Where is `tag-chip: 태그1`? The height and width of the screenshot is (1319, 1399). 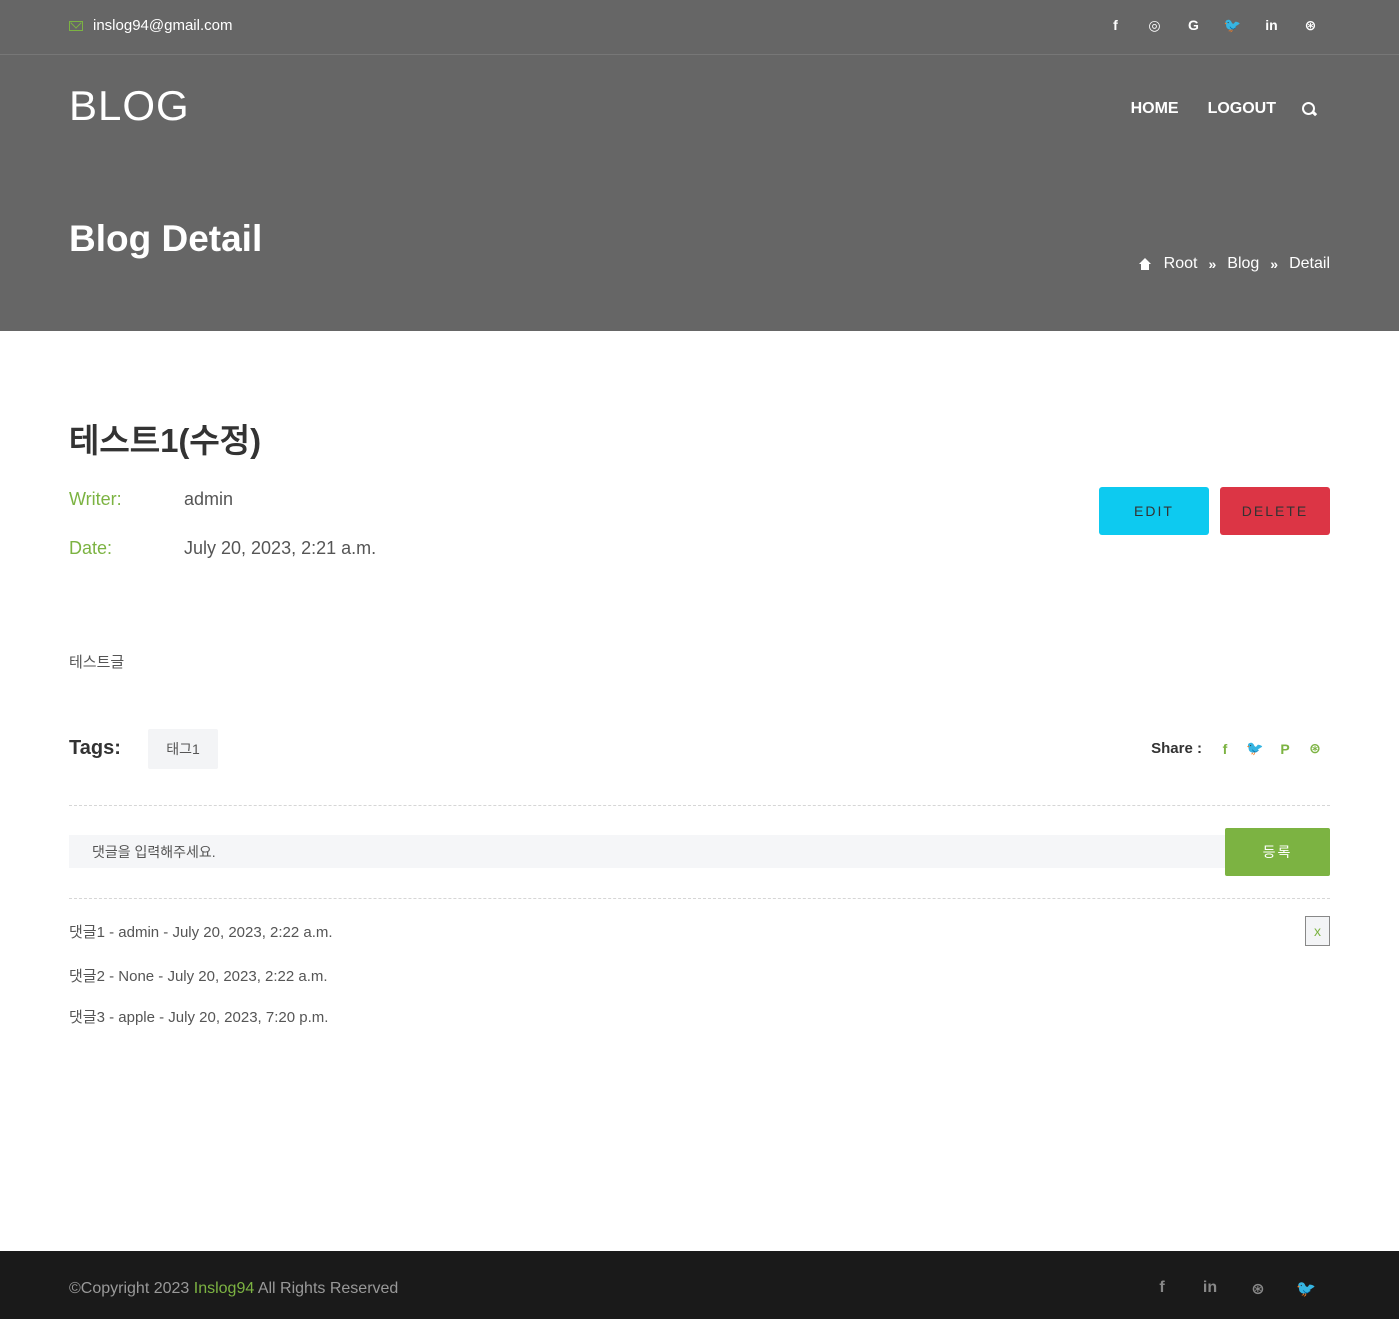 tag-chip: 태그1 is located at coordinates (183, 749).